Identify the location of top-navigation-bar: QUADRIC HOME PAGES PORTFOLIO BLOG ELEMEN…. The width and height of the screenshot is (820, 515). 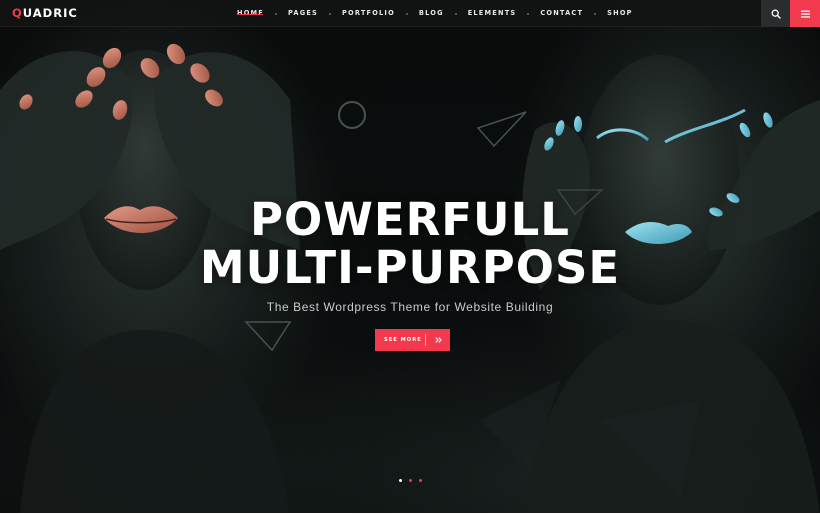
(410, 13).